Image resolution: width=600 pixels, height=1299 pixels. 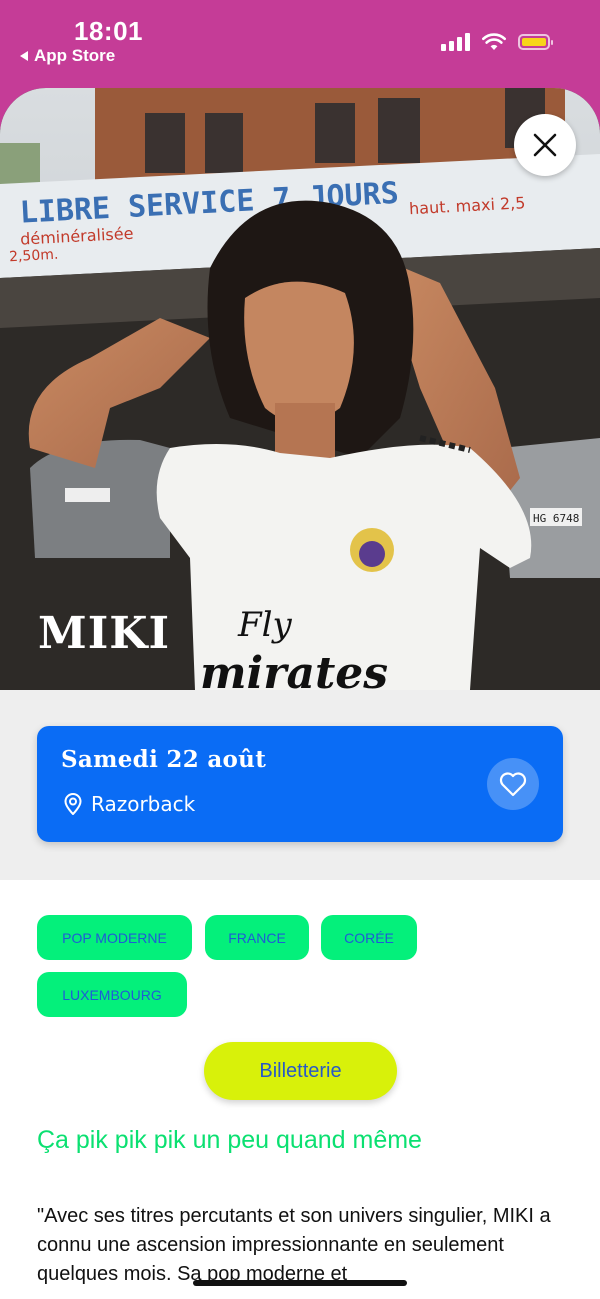 I want to click on location-pin-icon, so click(x=73, y=804).